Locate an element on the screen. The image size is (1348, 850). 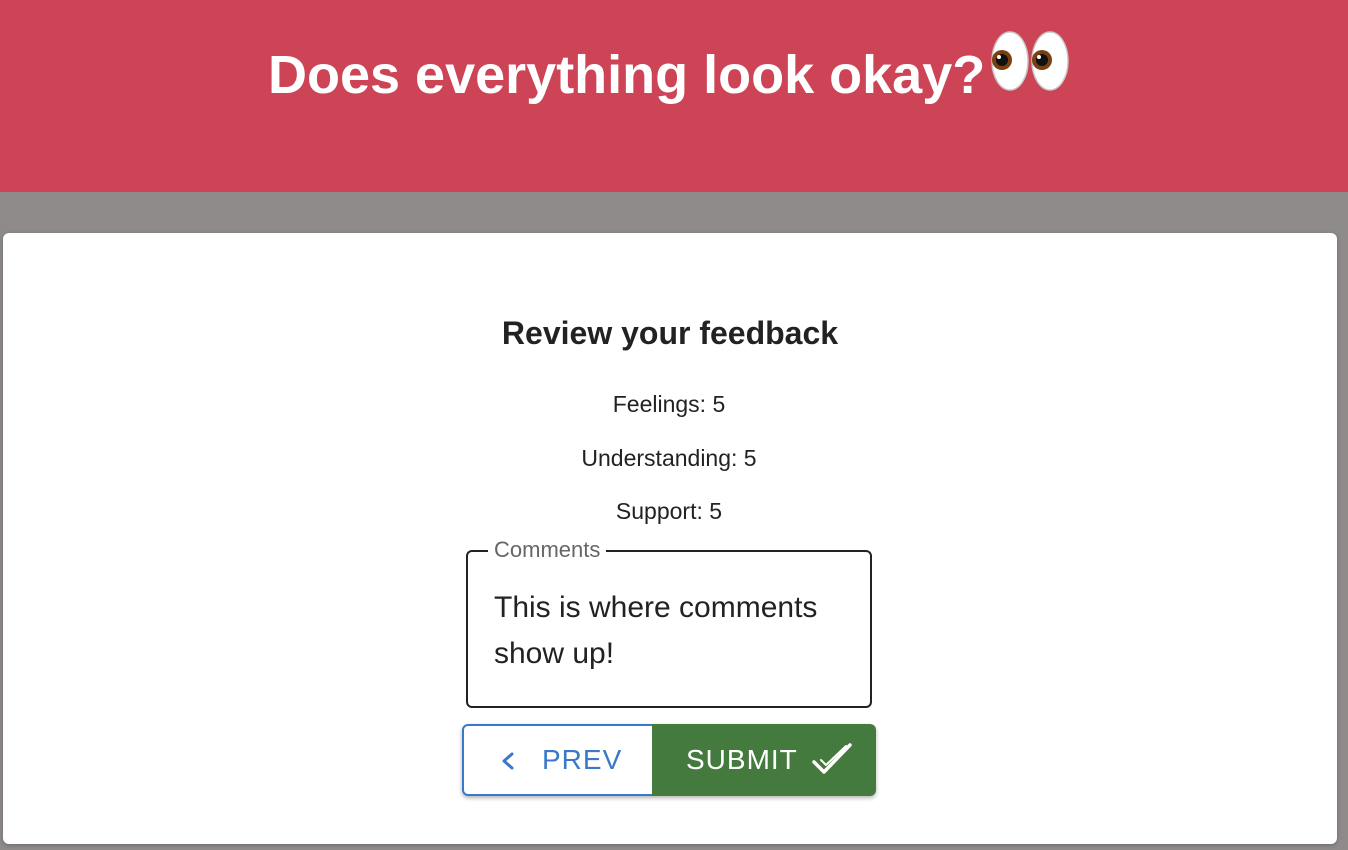
support-value: Support: 5 is located at coordinates (669, 511).